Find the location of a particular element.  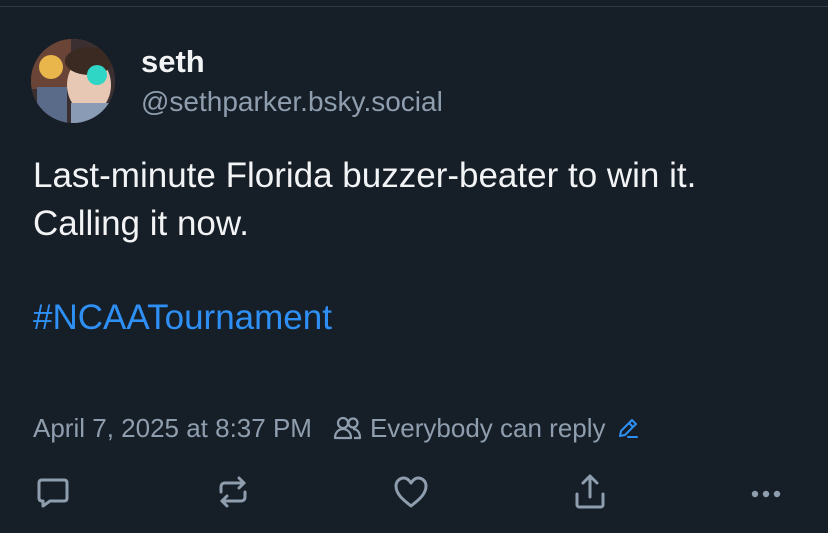

author-avatar is located at coordinates (73, 81).